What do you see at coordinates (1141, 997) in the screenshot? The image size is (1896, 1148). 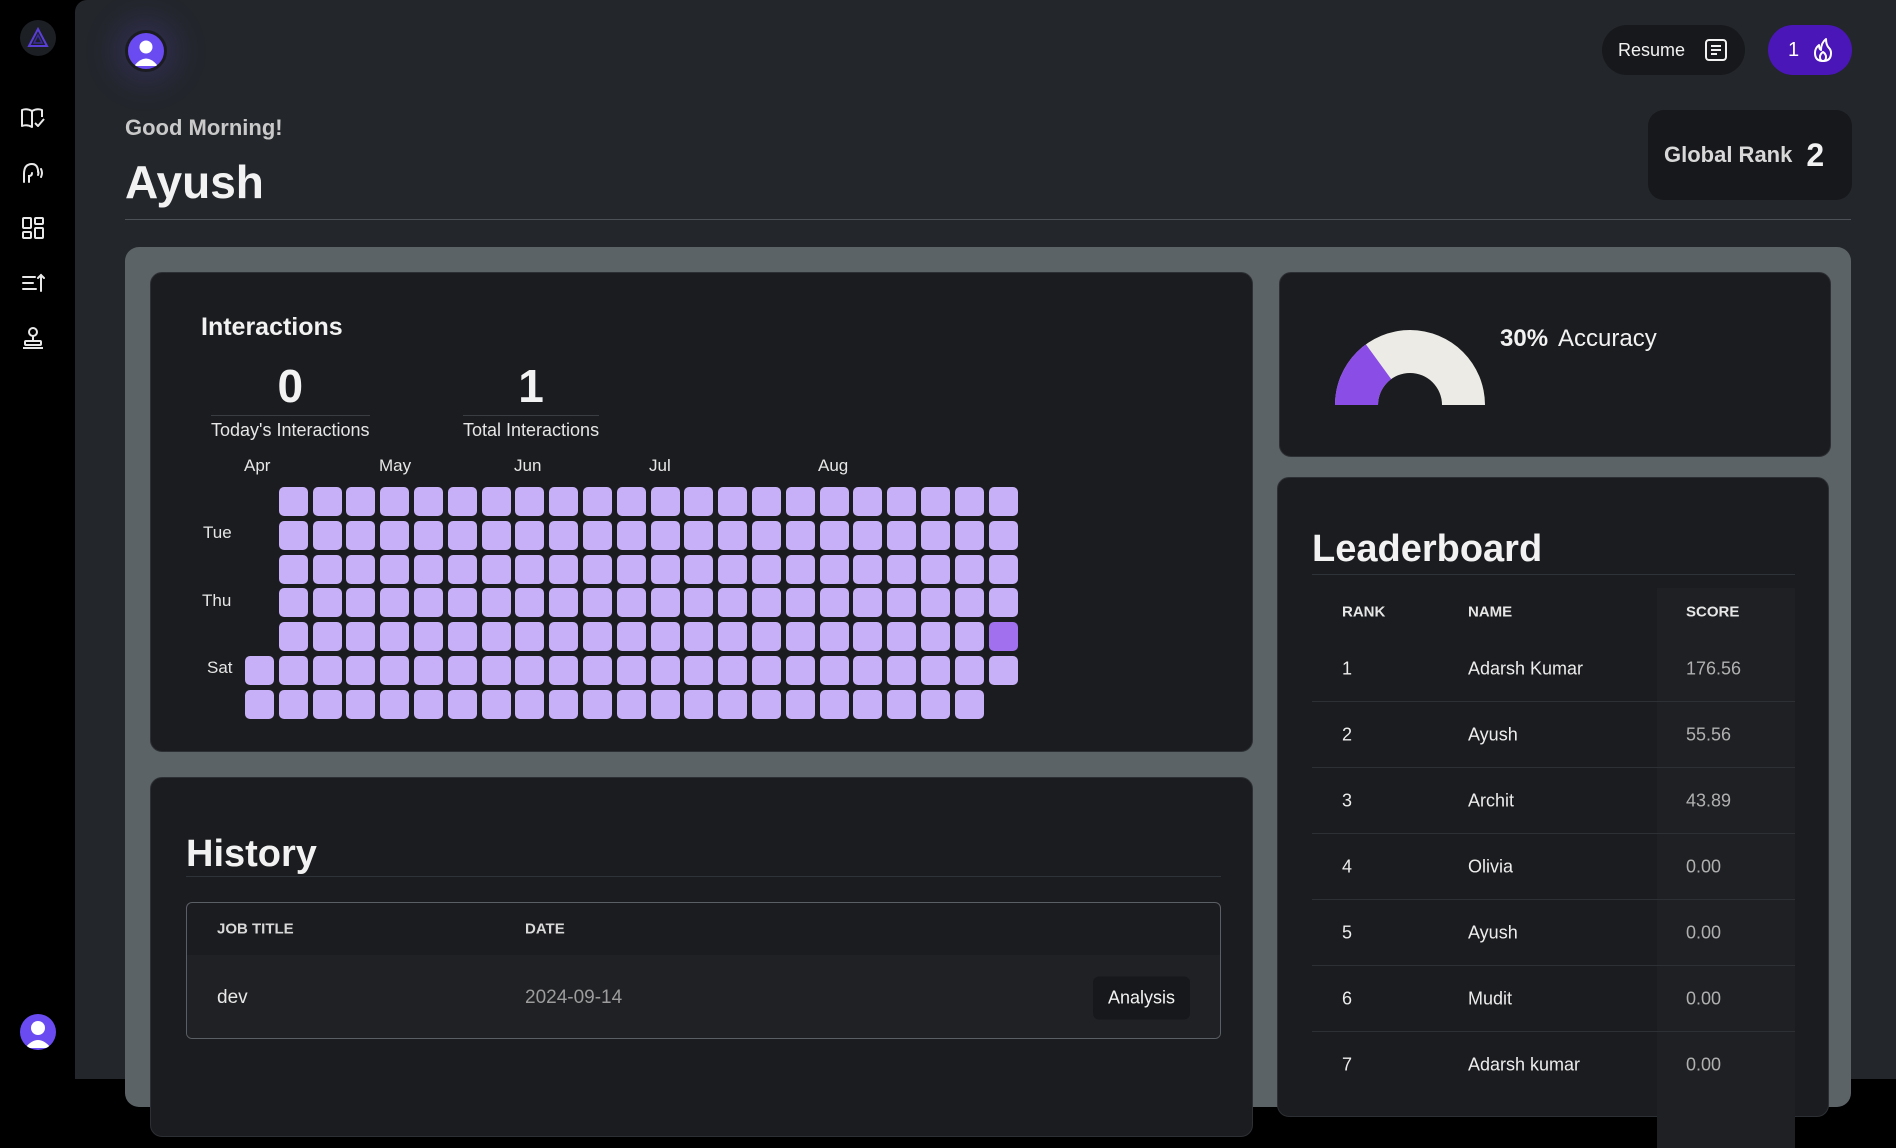 I see `analysis-button: Analysis` at bounding box center [1141, 997].